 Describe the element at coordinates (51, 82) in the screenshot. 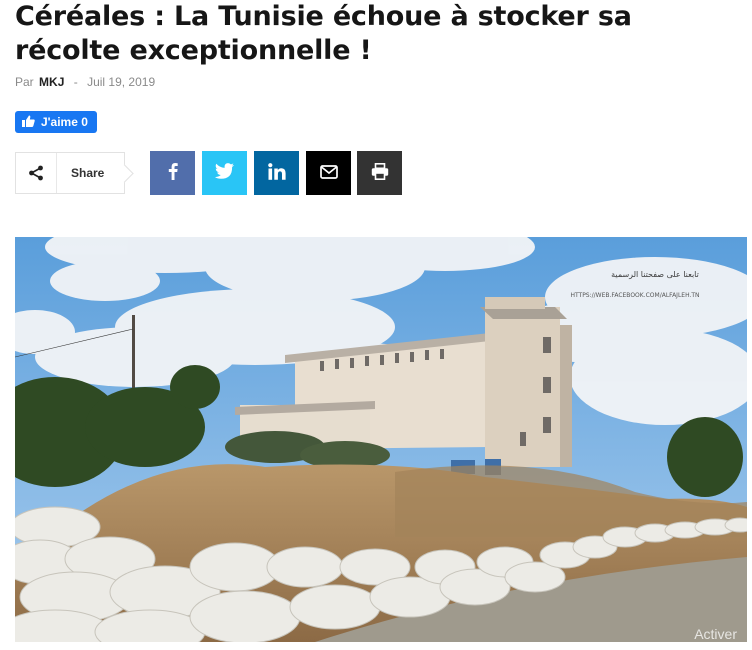

I see `author-link: MKJ` at that location.